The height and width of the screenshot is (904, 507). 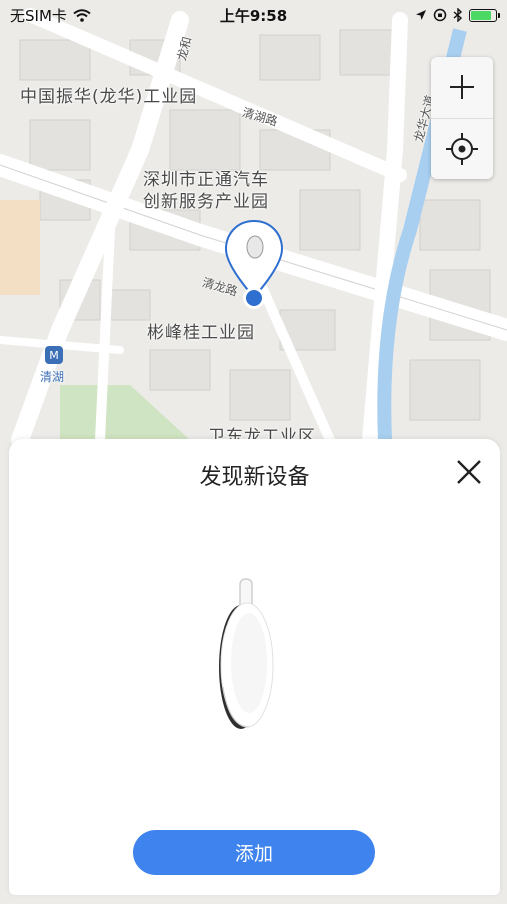 What do you see at coordinates (54, 355) in the screenshot?
I see `metro-icon: M` at bounding box center [54, 355].